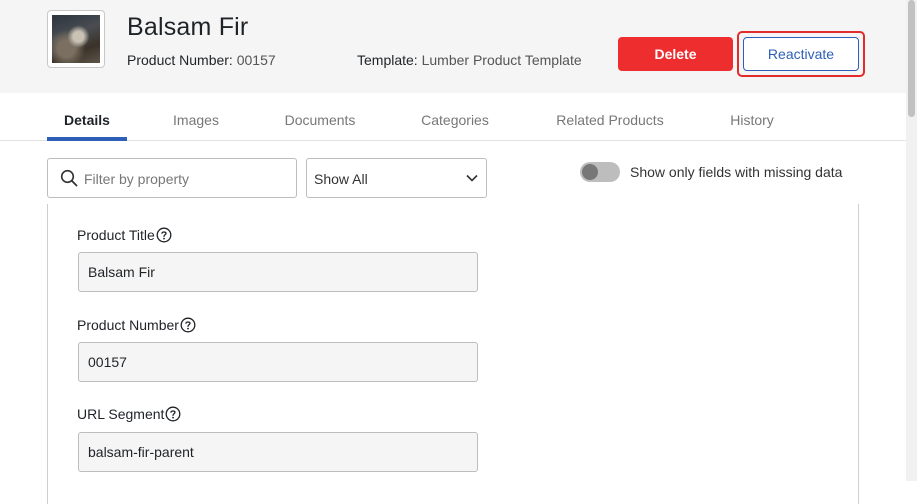 This screenshot has width=917, height=504. I want to click on scrollbar-thumb, so click(911, 58).